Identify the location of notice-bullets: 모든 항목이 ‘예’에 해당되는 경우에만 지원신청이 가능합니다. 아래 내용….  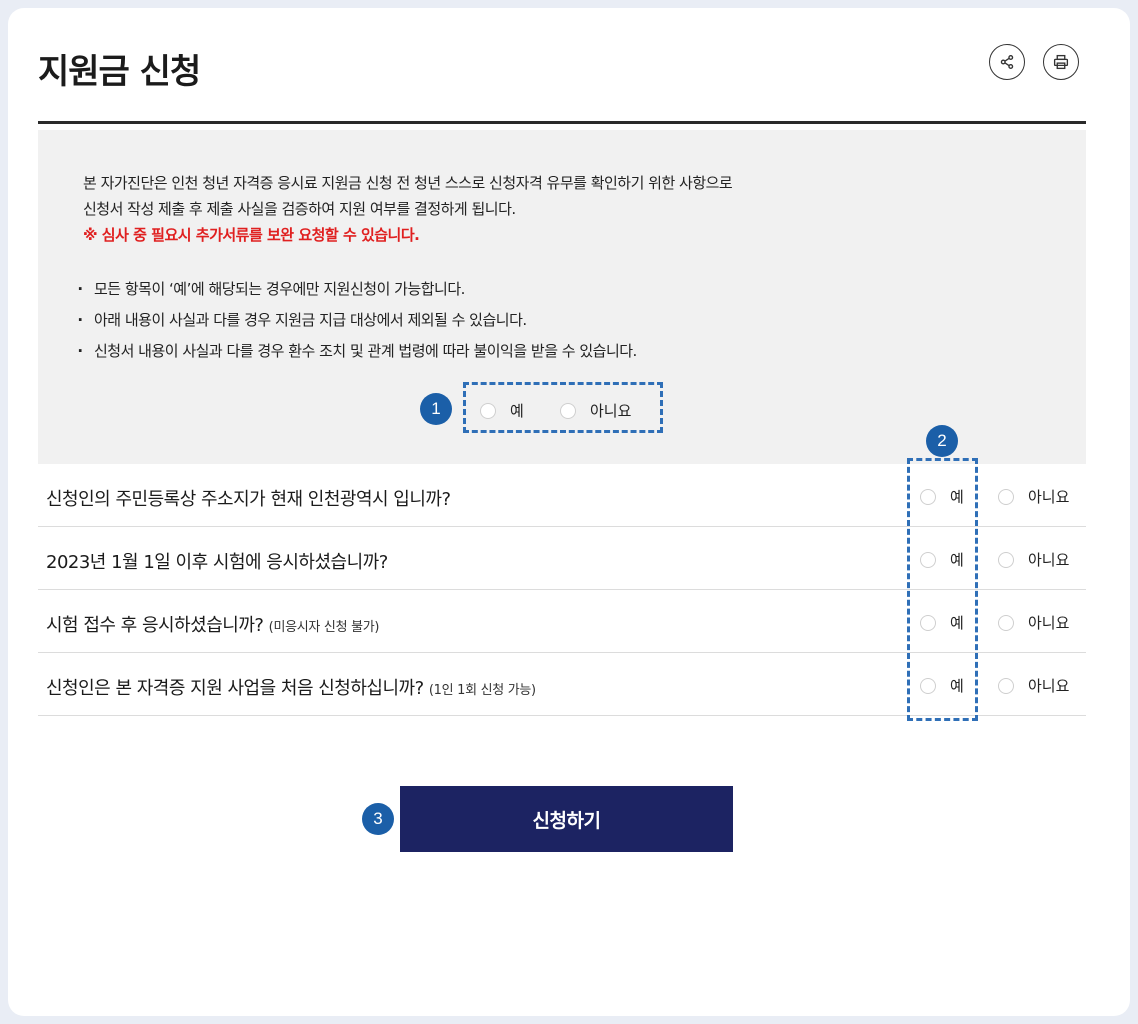
(354, 320).